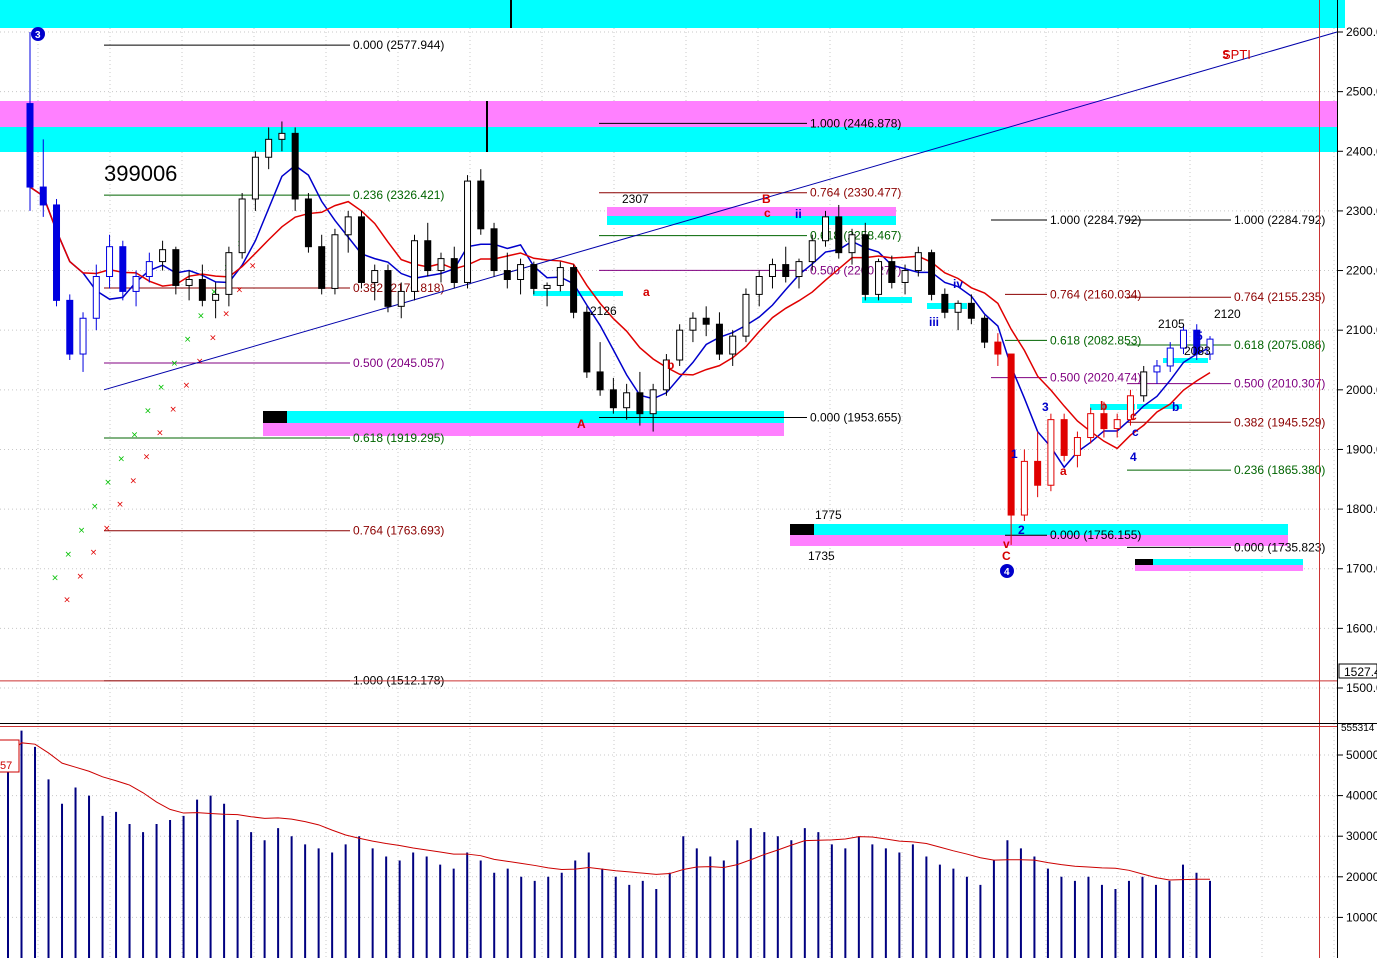 The height and width of the screenshot is (958, 1377). What do you see at coordinates (1361, 151) in the screenshot?
I see `price-tick-label: 2400.0` at bounding box center [1361, 151].